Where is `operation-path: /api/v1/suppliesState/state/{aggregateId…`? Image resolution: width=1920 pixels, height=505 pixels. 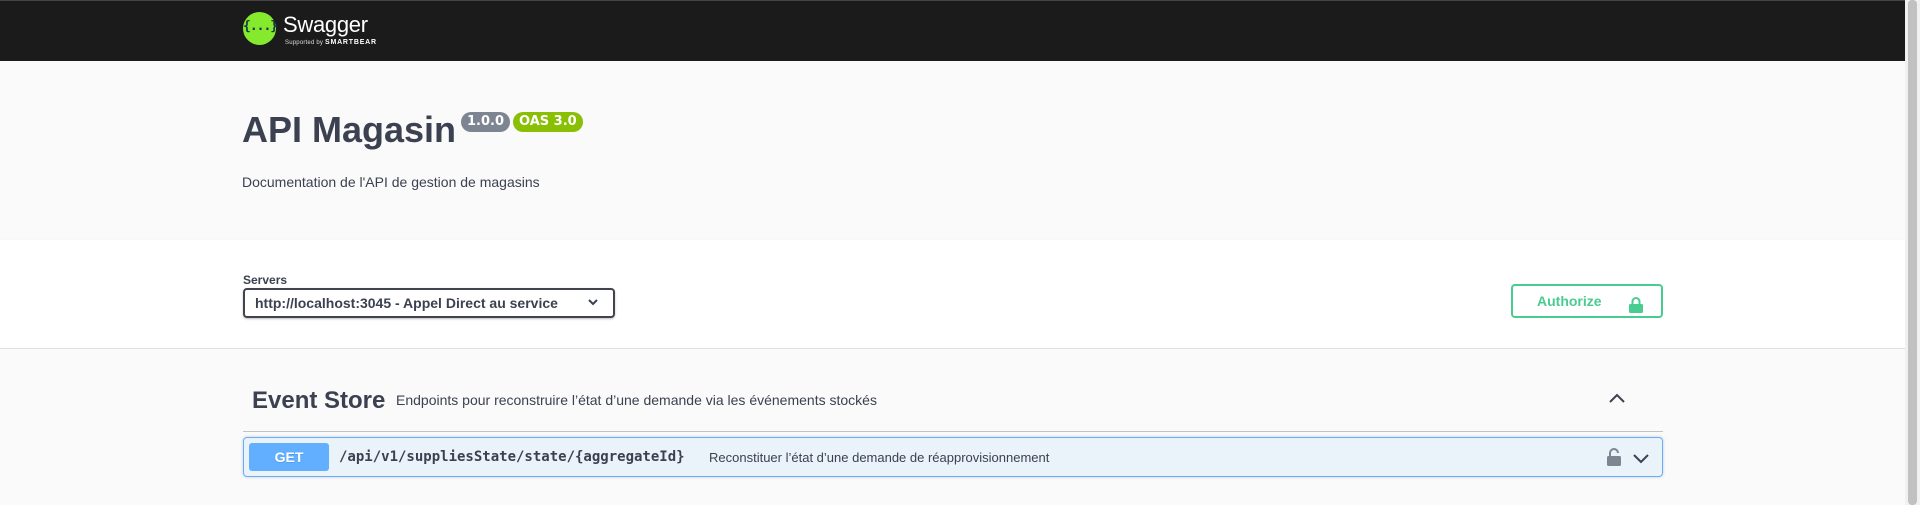 operation-path: /api/v1/suppliesState/state/{aggregateId… is located at coordinates (512, 457).